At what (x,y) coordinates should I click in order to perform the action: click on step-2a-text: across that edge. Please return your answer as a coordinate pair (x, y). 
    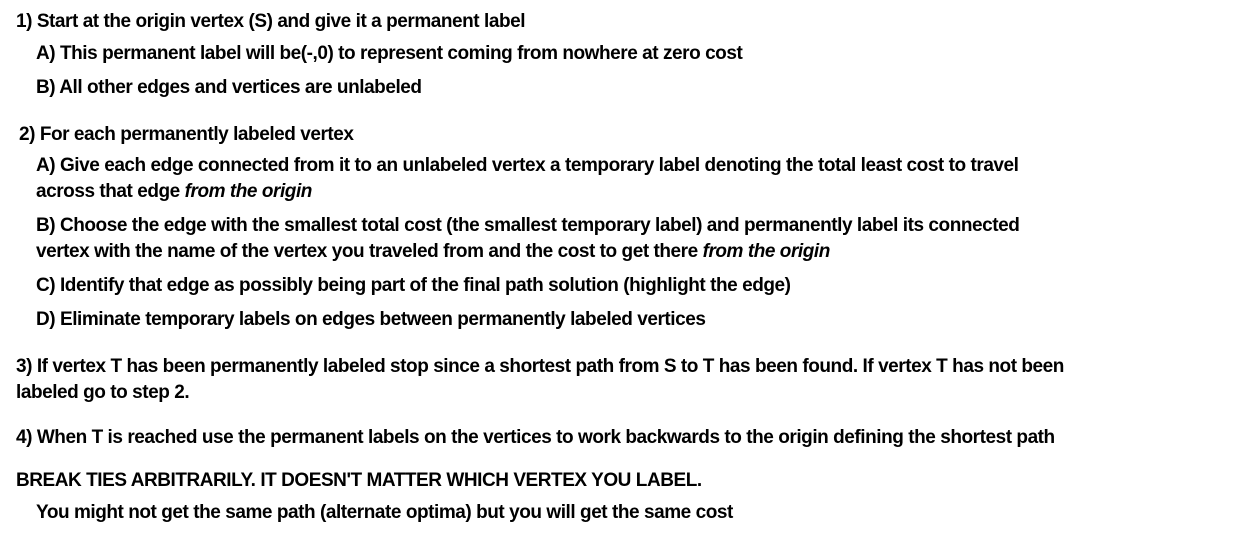
    Looking at the image, I should click on (110, 191).